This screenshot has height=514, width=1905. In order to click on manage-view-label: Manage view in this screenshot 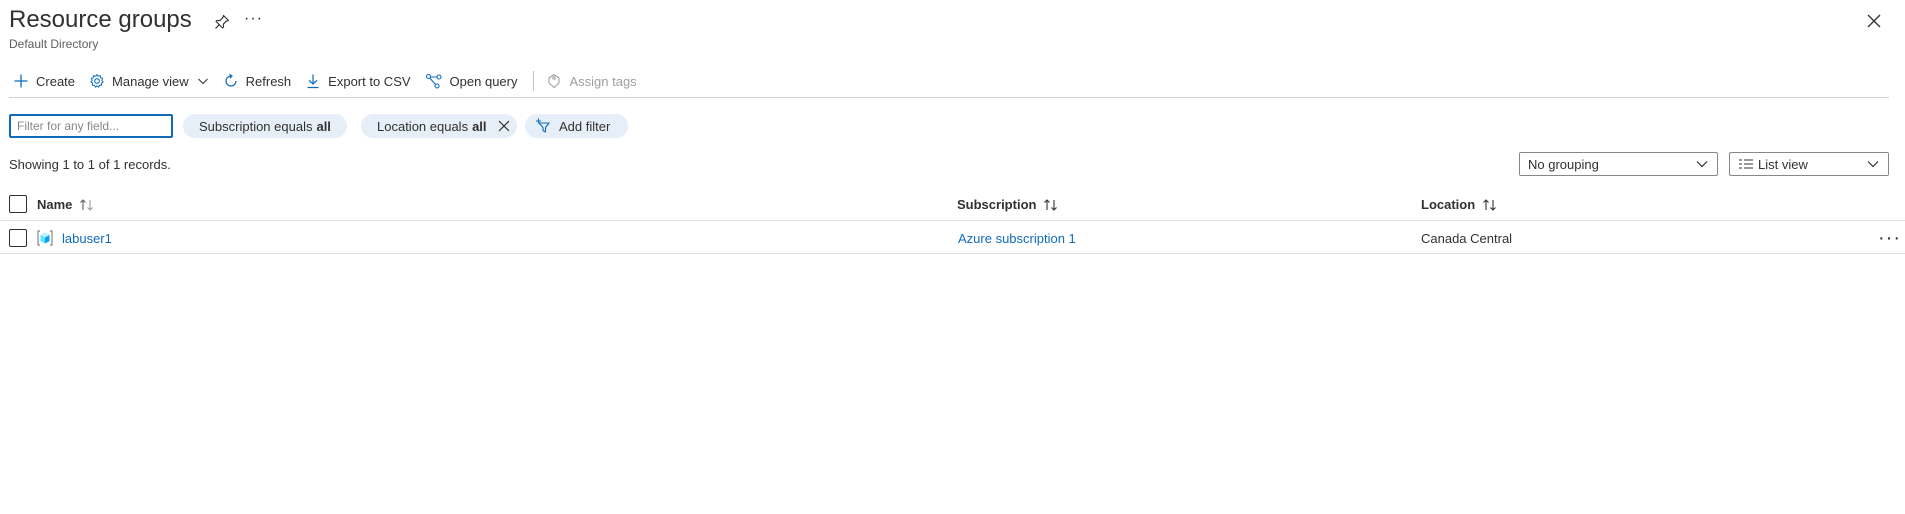, I will do `click(150, 81)`.